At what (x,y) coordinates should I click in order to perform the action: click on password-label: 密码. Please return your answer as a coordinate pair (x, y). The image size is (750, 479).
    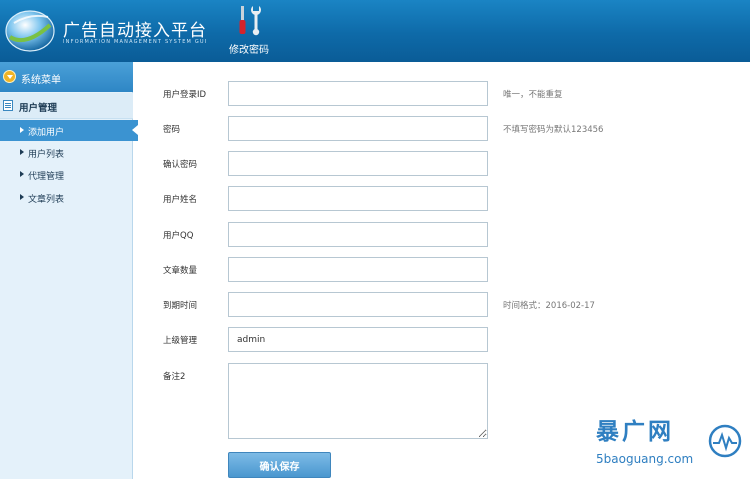
    Looking at the image, I should click on (172, 130).